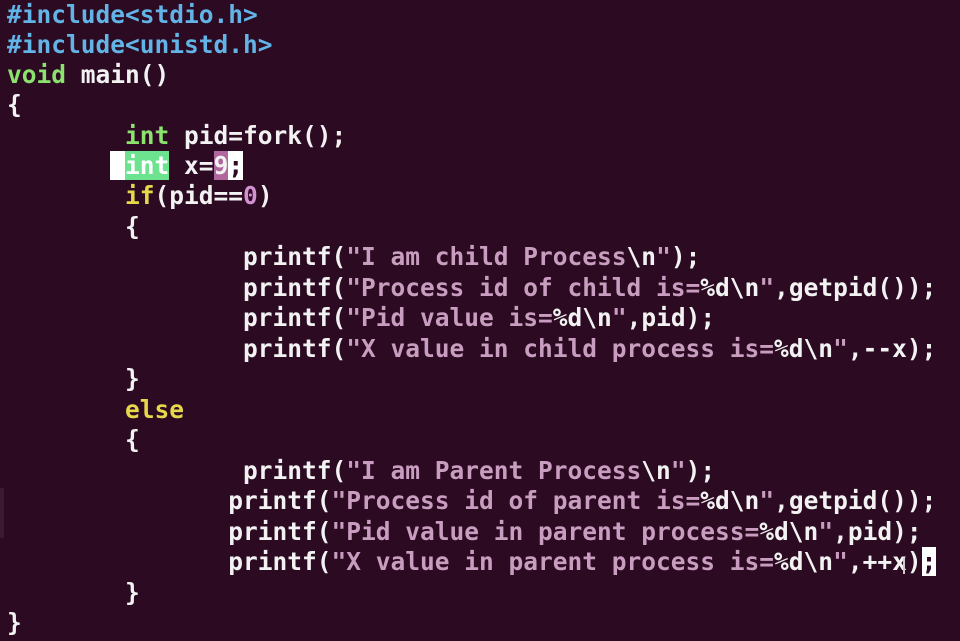  I want to click on code-line-21: }, so click(14, 623).